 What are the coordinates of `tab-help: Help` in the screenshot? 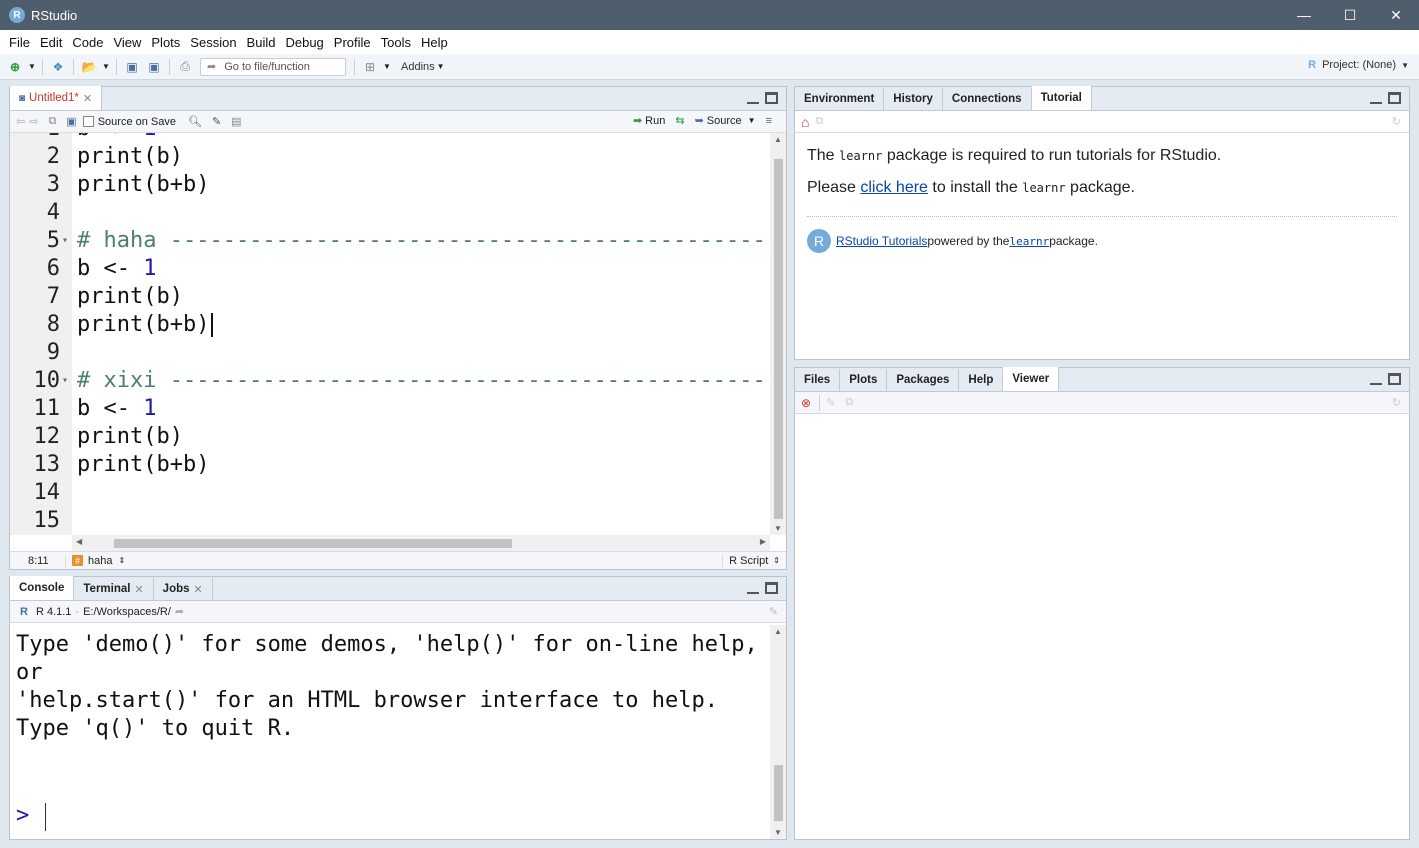 It's located at (981, 380).